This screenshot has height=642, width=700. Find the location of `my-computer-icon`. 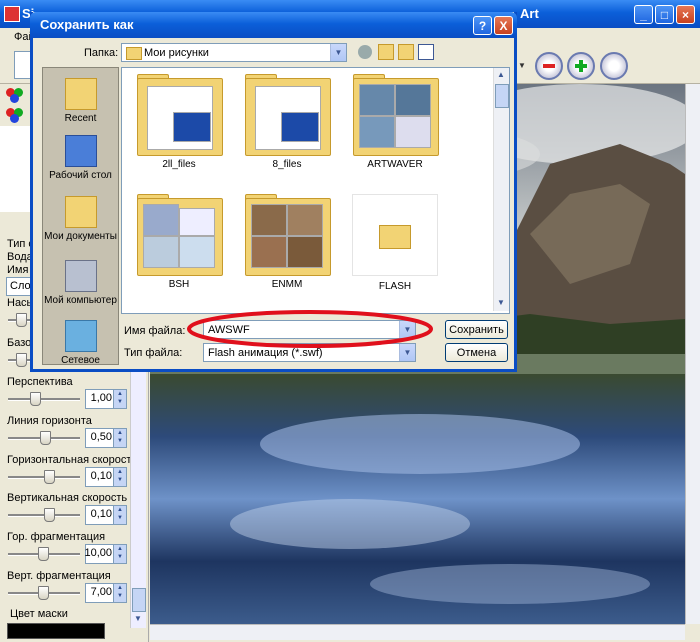

my-computer-icon is located at coordinates (80, 276).